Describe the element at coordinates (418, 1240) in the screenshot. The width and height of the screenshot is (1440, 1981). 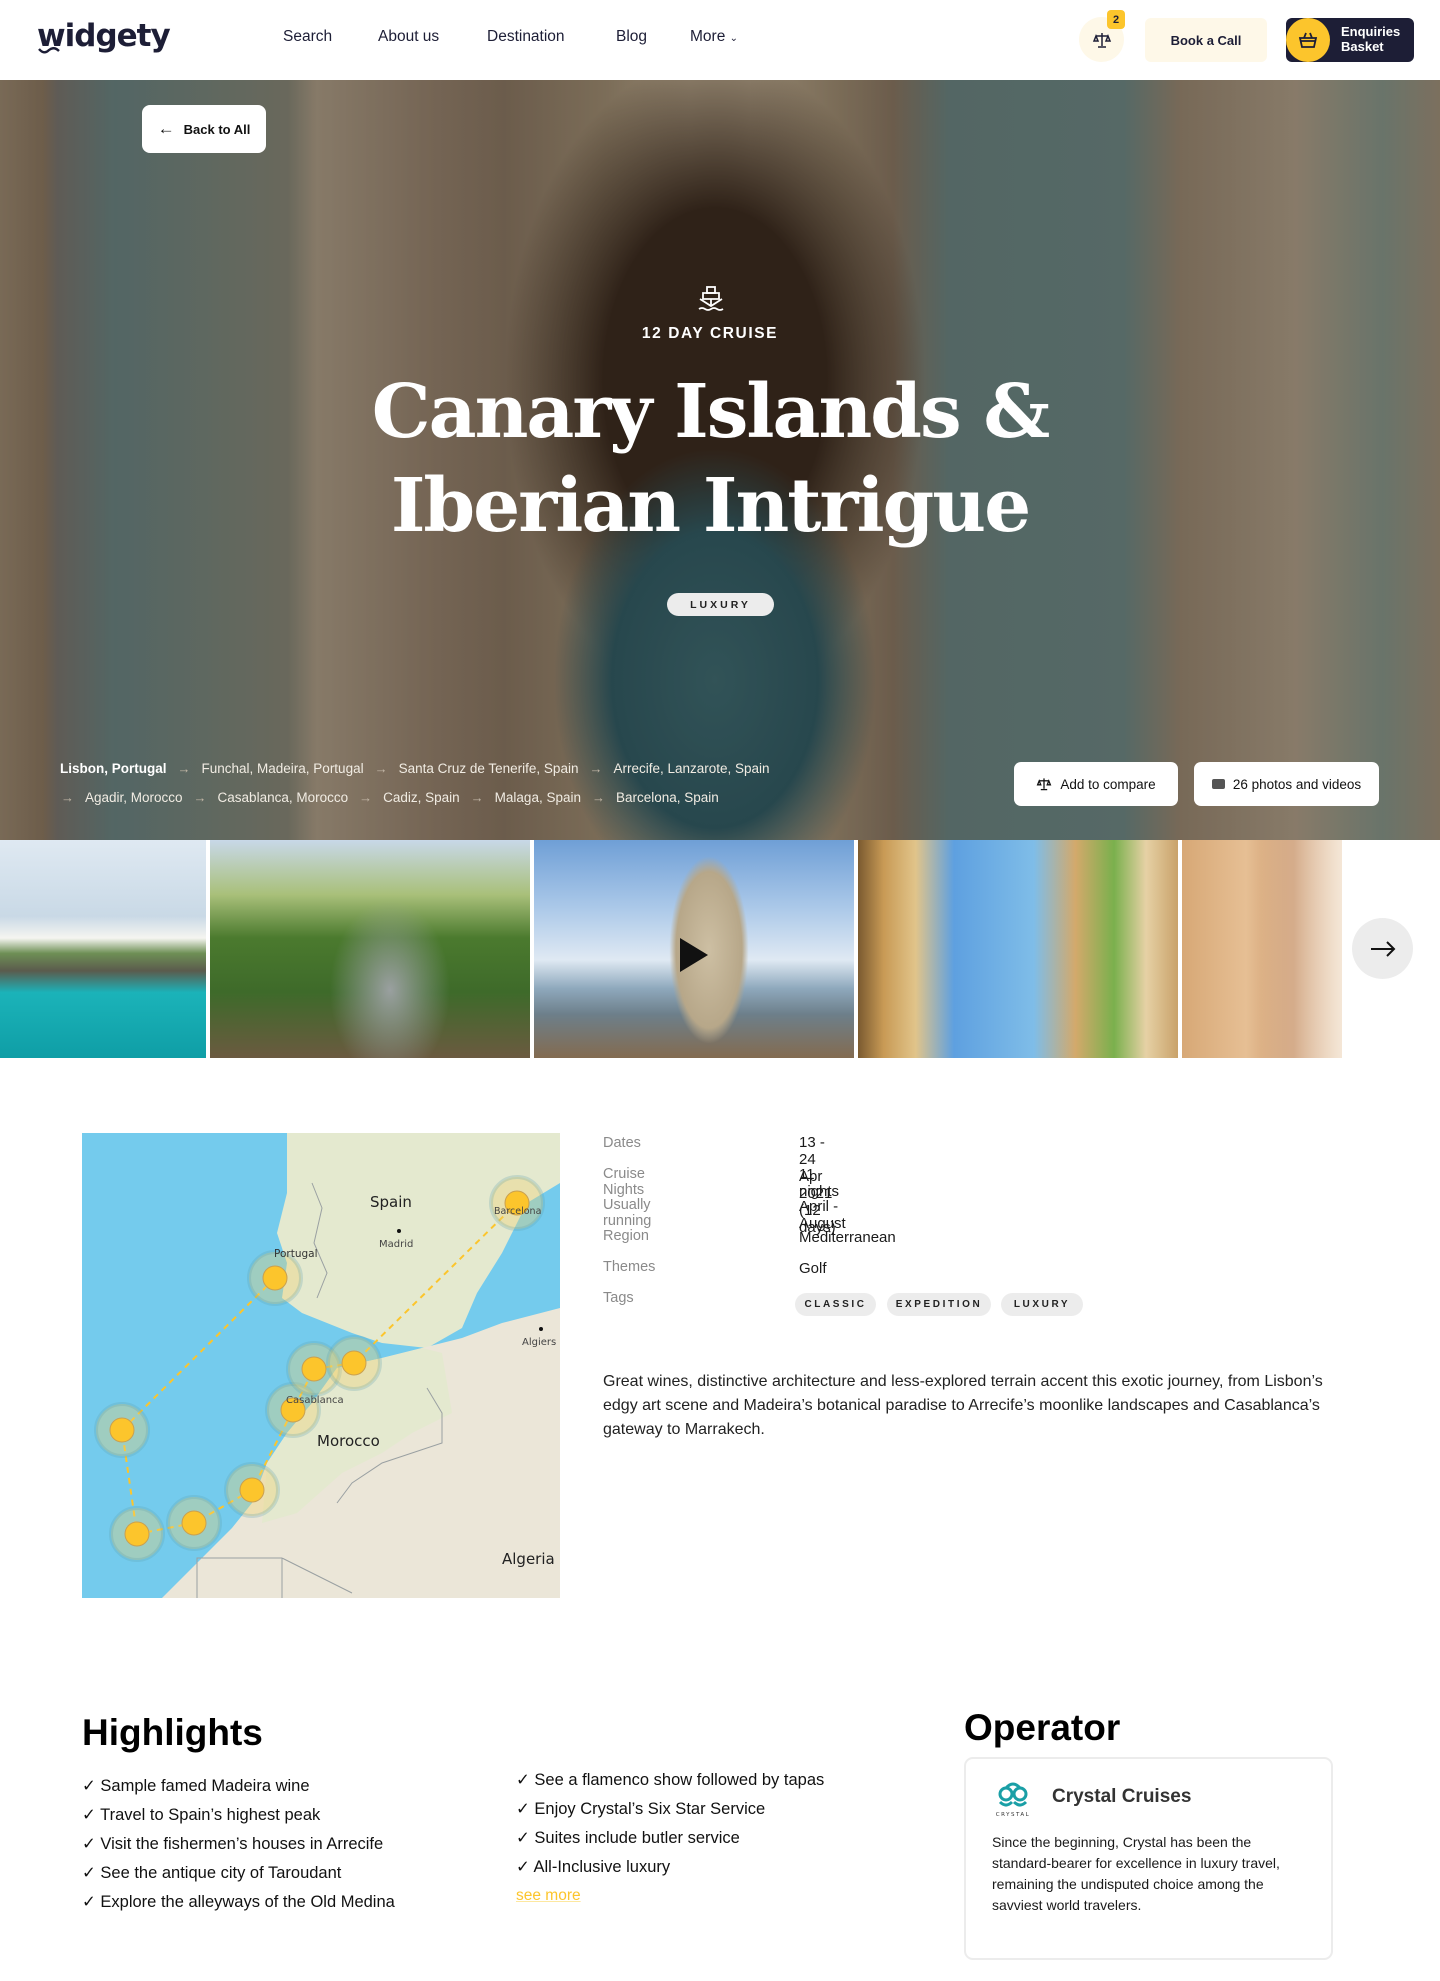
I see `land-iberia` at that location.